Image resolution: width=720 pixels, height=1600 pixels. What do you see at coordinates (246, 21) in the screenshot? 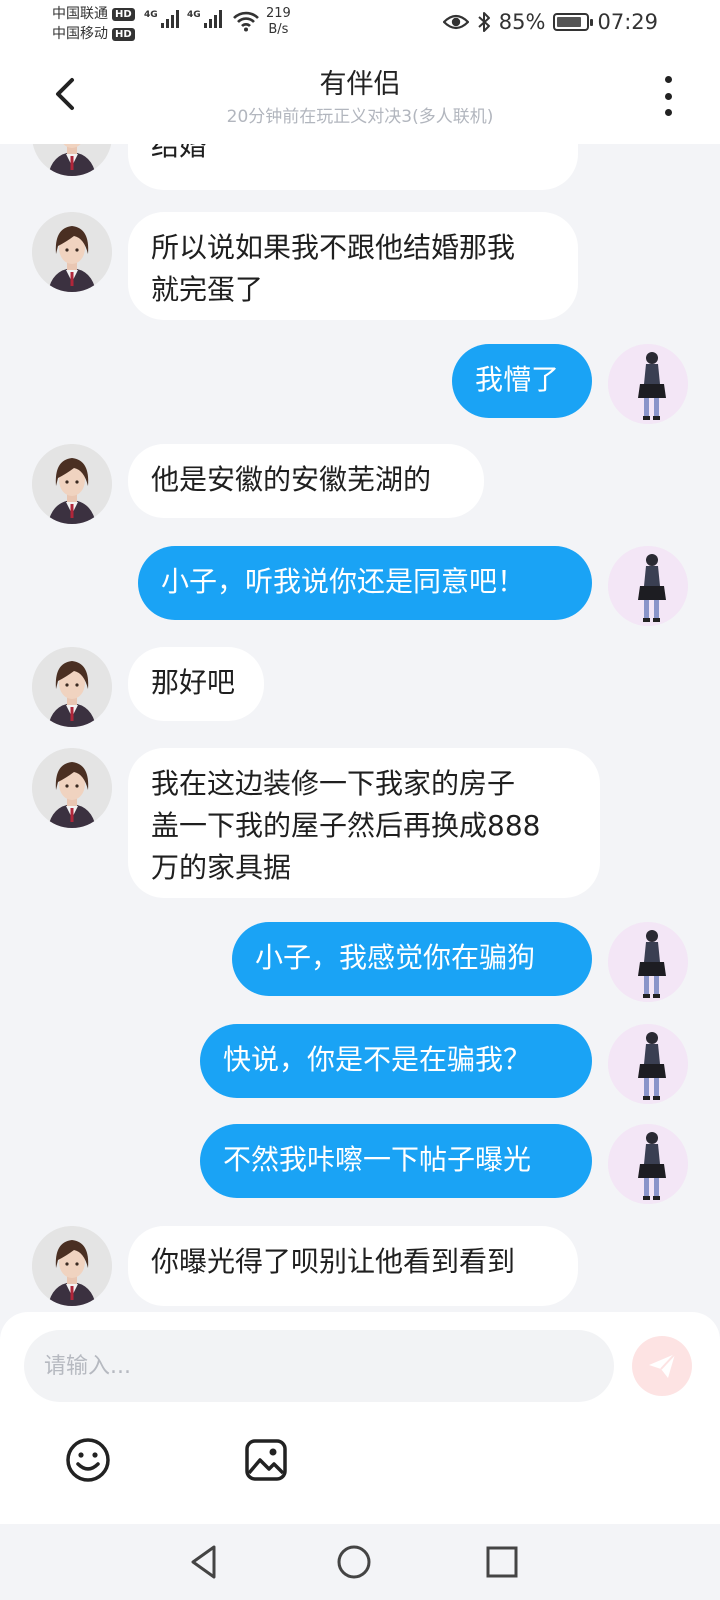
I see `wifi-icon` at bounding box center [246, 21].